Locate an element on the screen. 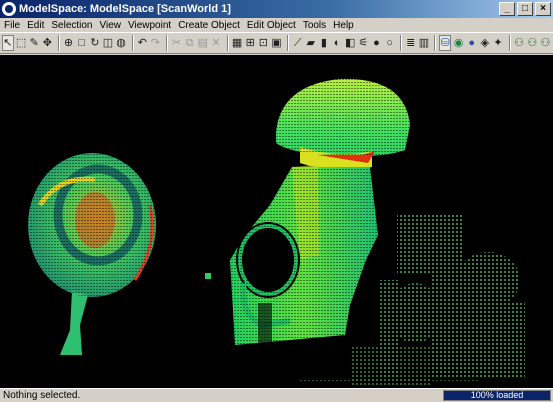 The image size is (553, 402). menu-create-object: Create Object is located at coordinates (209, 25).